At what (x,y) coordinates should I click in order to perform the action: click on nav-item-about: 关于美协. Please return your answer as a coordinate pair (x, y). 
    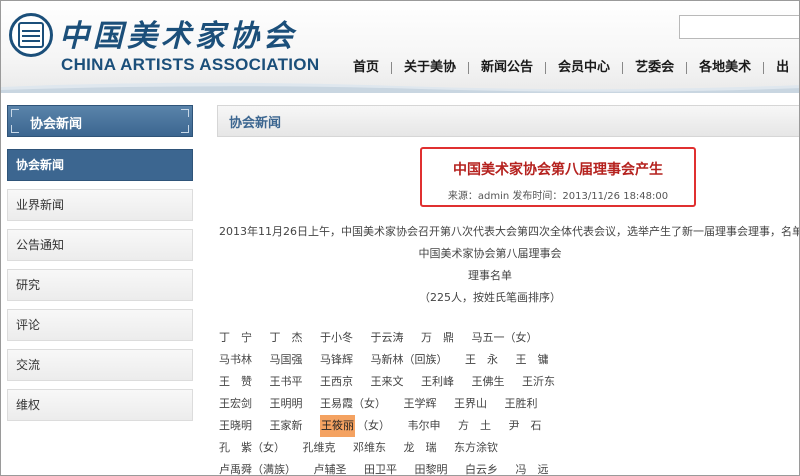
    Looking at the image, I should click on (430, 68).